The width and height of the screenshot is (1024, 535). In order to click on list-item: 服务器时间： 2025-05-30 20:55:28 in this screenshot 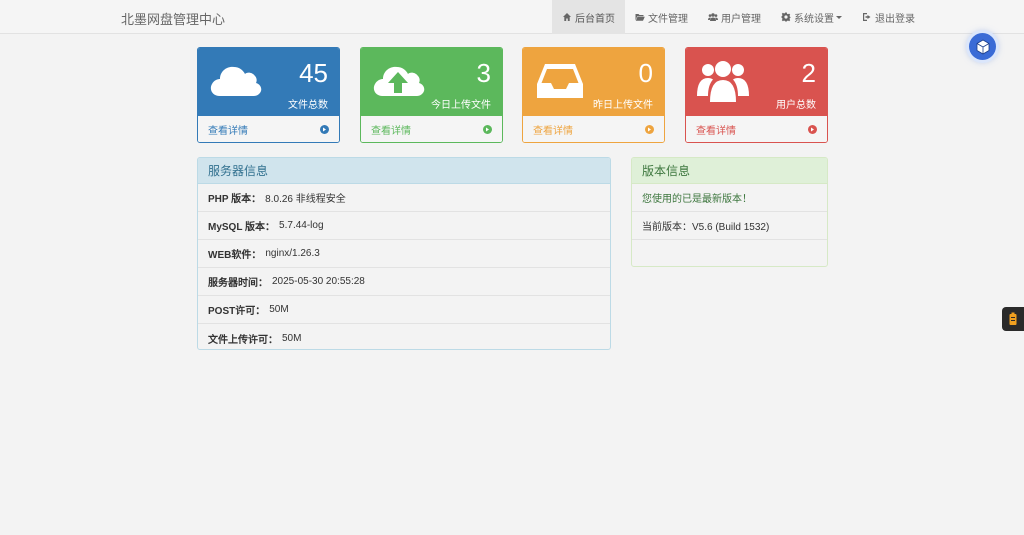, I will do `click(404, 282)`.